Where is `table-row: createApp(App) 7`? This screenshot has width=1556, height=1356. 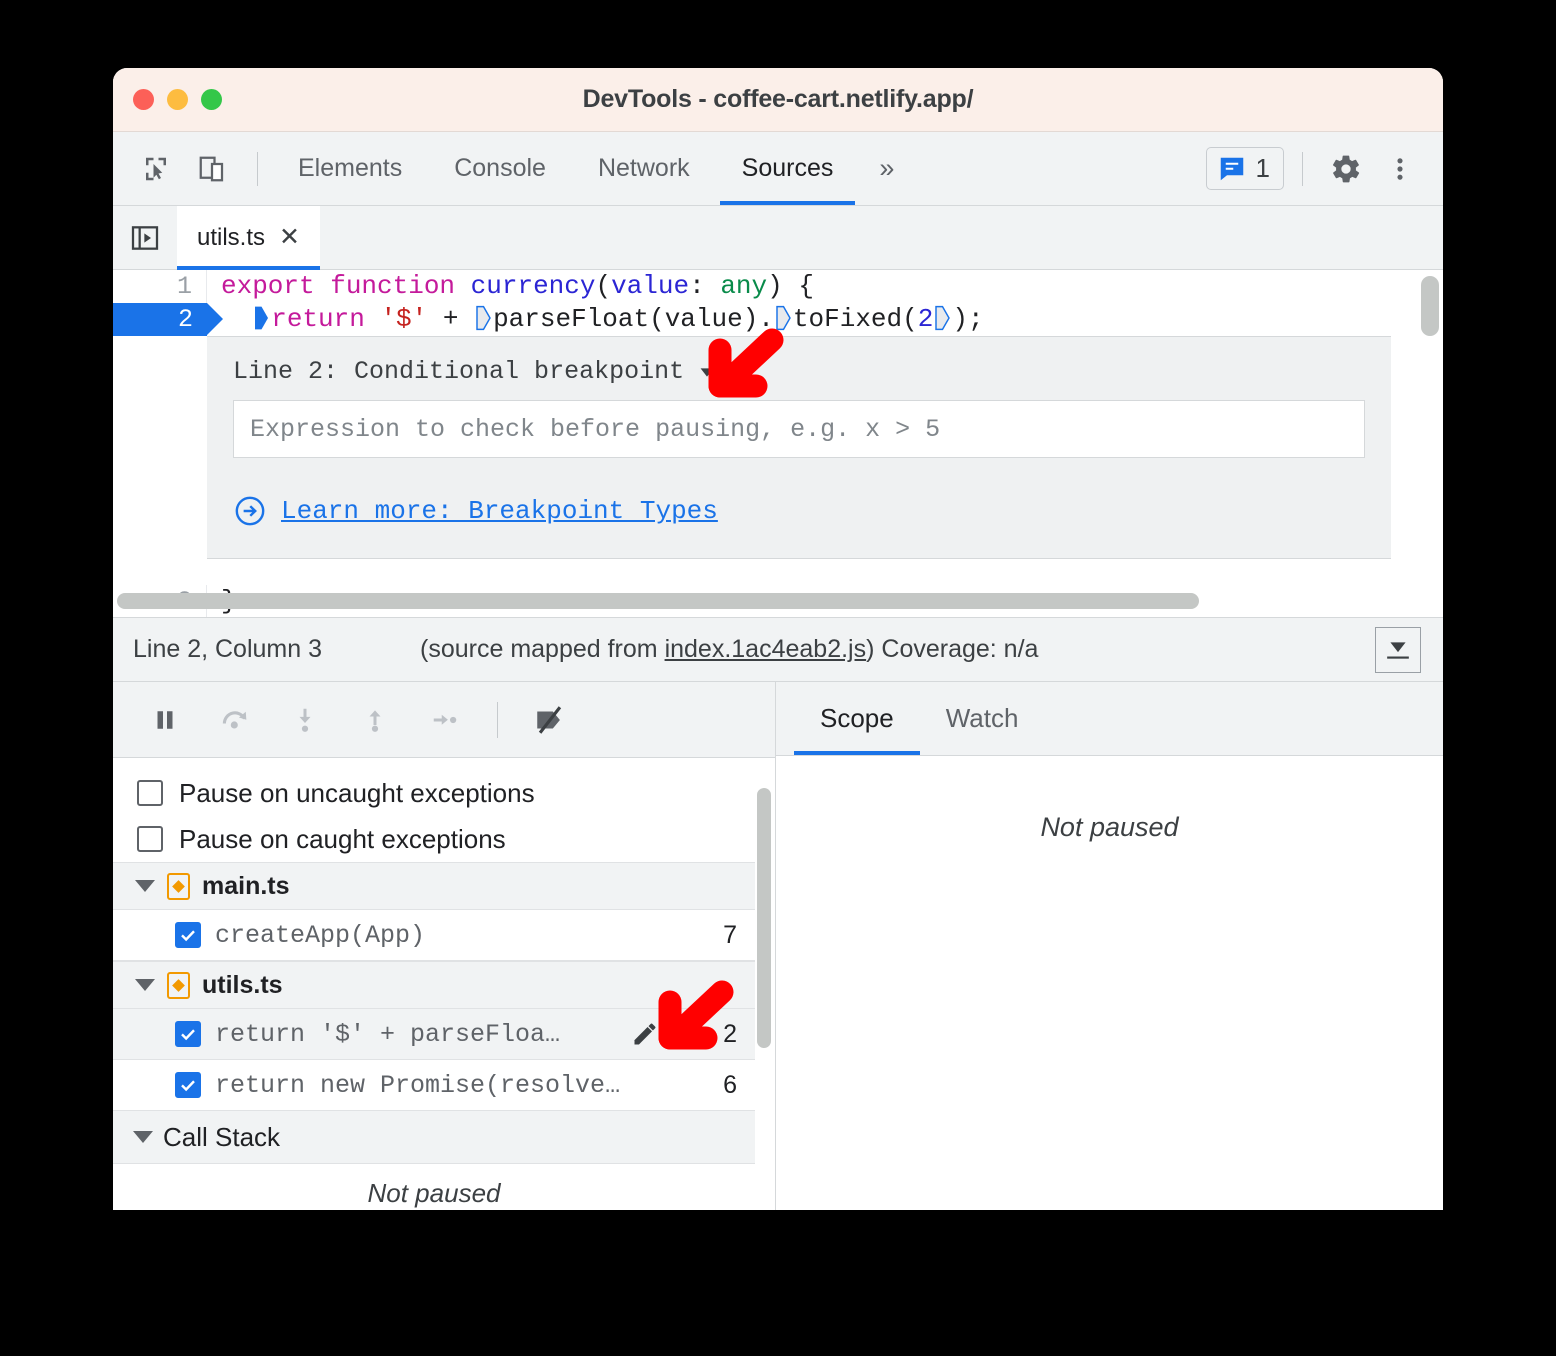 table-row: createApp(App) 7 is located at coordinates (434, 935).